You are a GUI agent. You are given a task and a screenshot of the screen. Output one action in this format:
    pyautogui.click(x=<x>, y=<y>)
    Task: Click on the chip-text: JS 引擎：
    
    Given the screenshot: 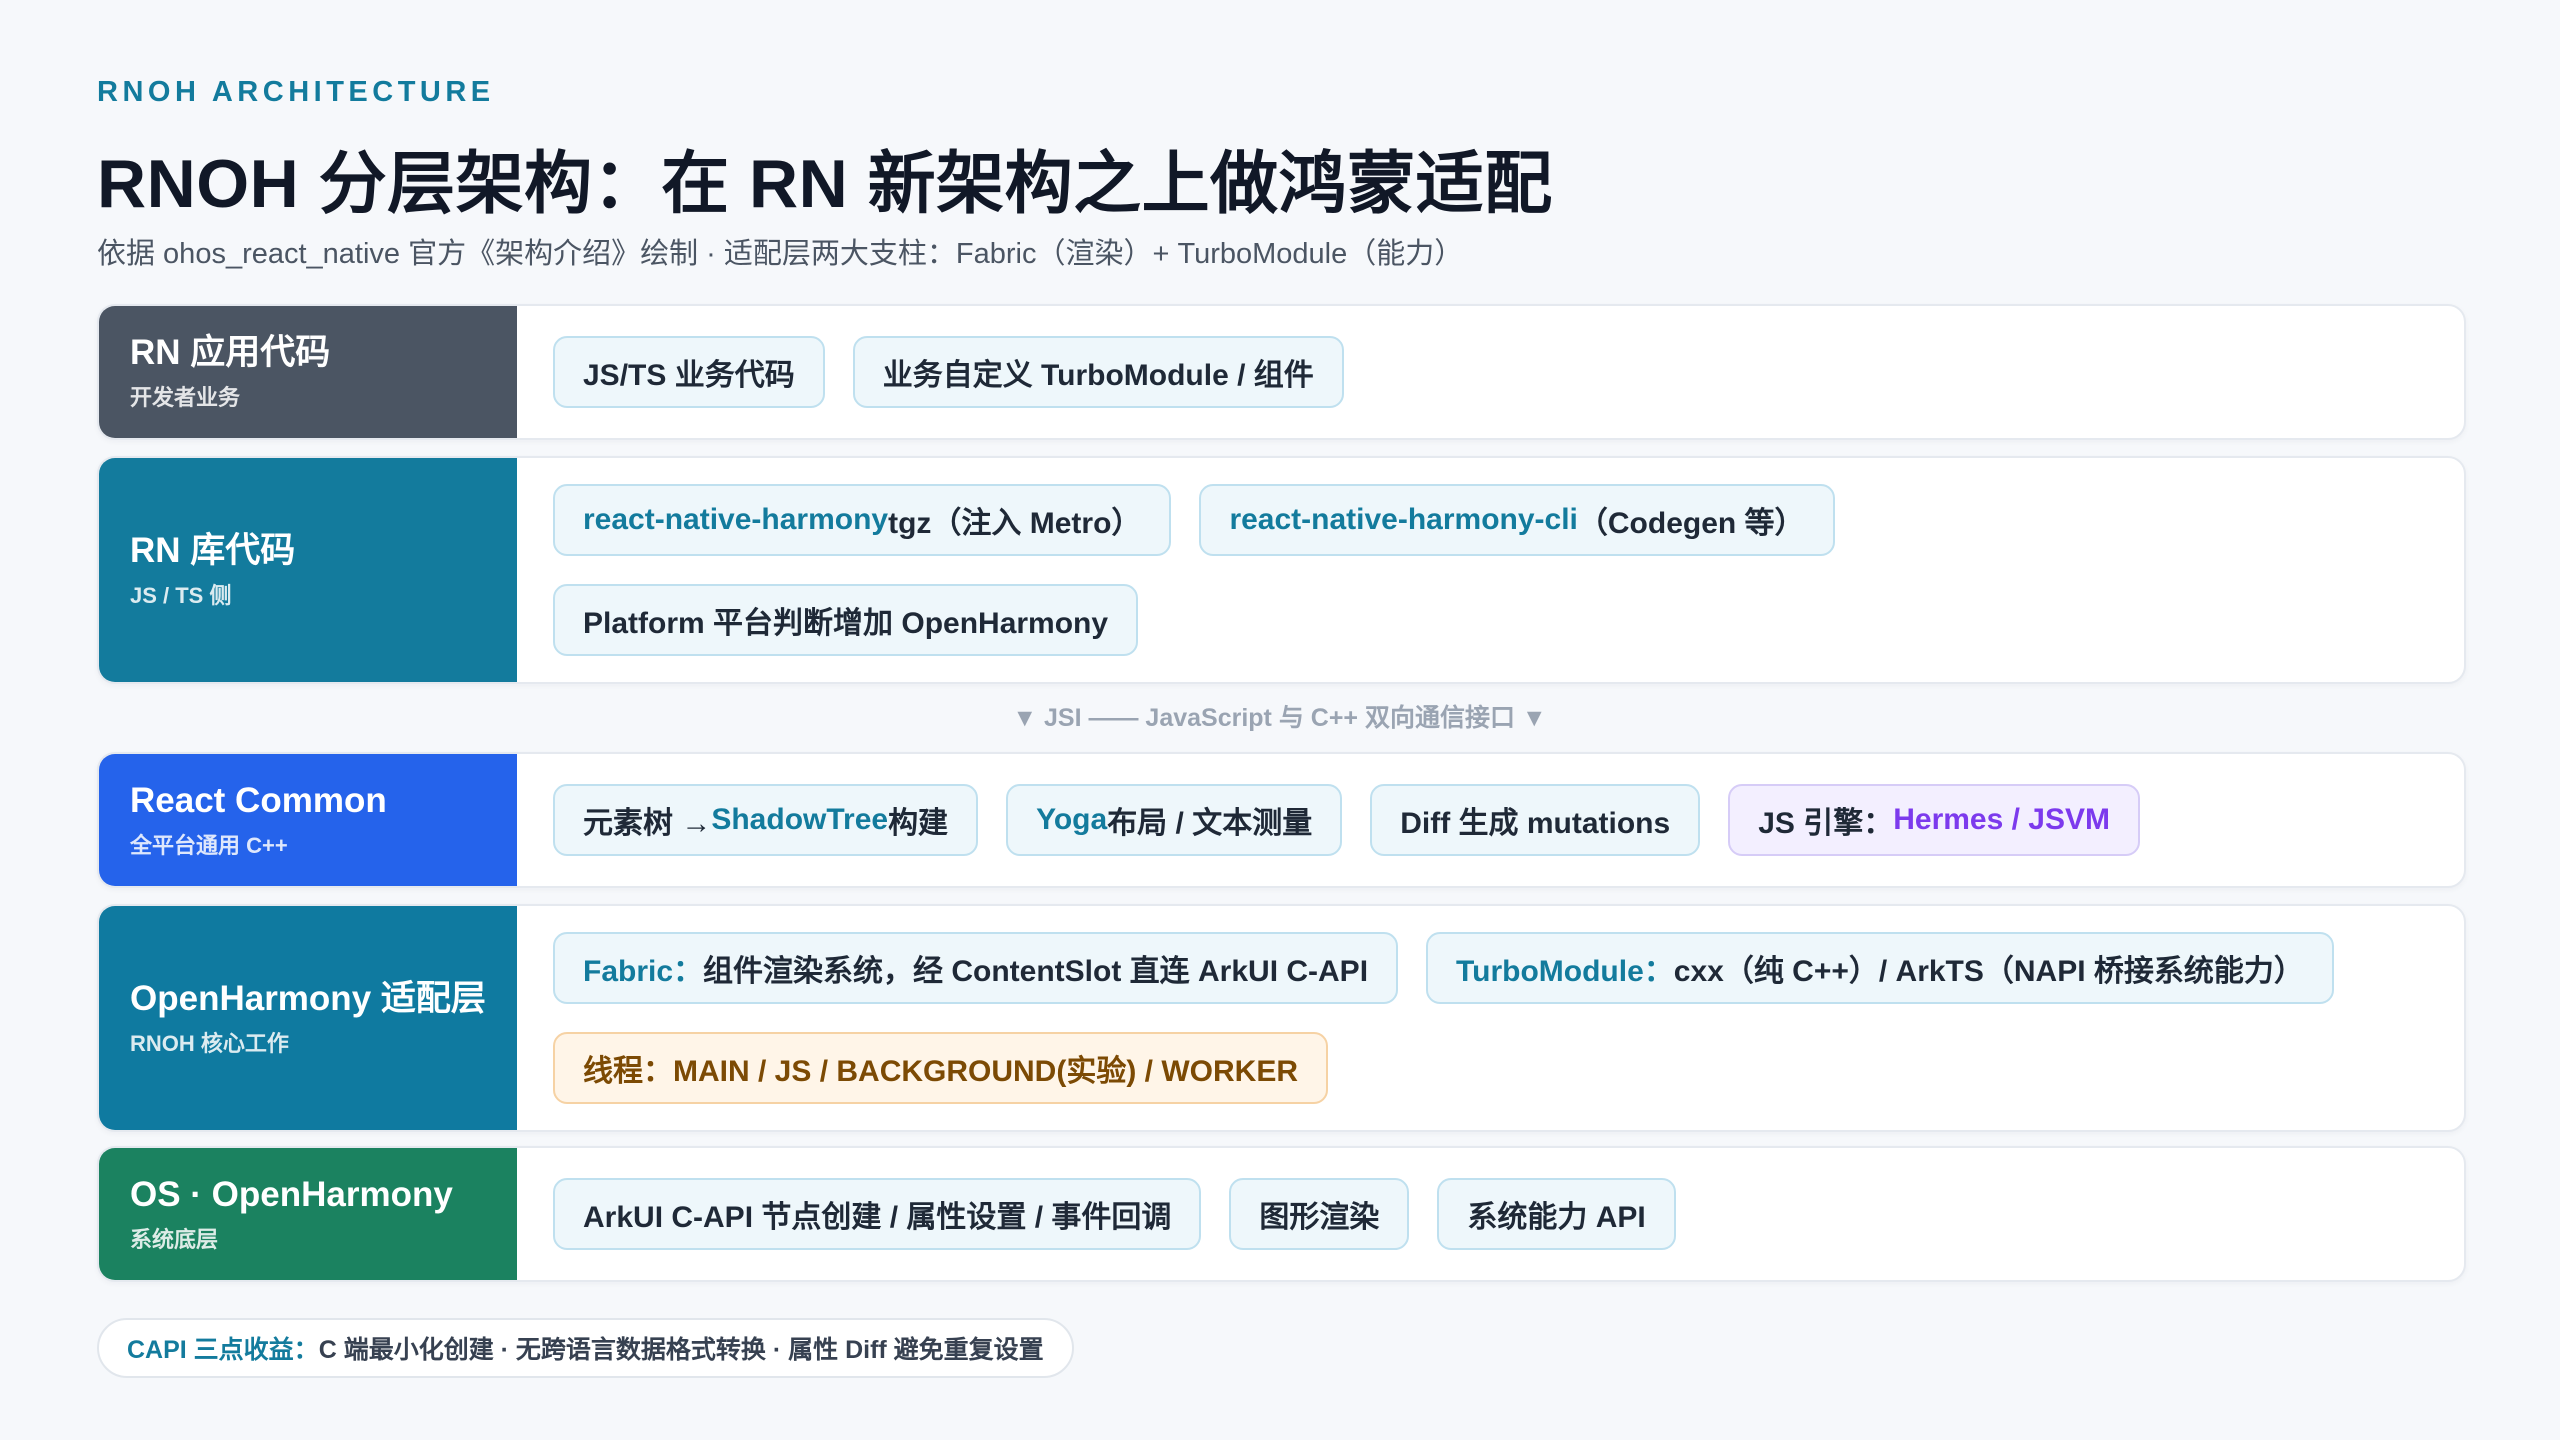 What is the action you would take?
    pyautogui.click(x=1826, y=823)
    